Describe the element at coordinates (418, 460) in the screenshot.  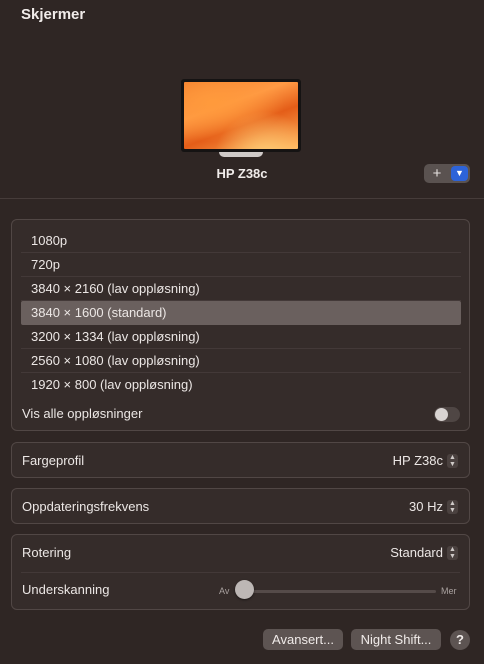
I see `color-profile-value: HP Z38c` at that location.